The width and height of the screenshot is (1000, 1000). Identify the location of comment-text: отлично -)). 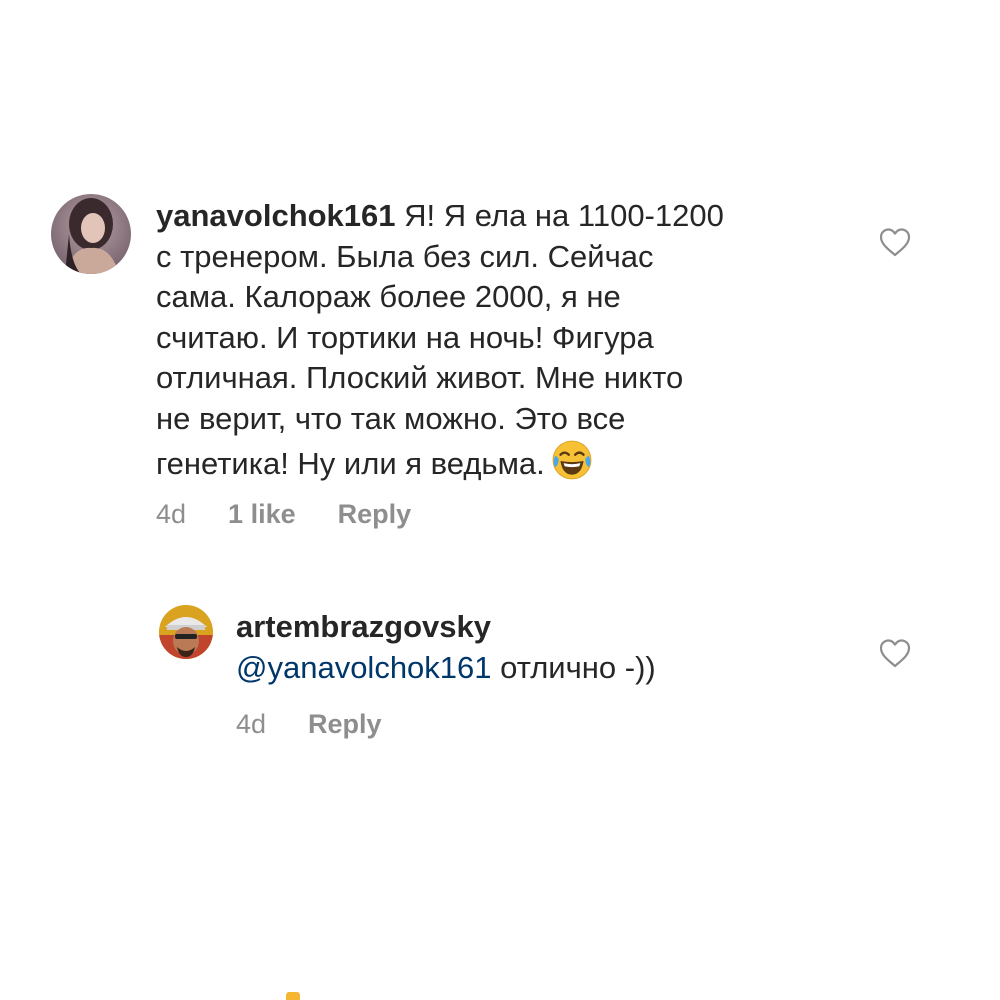
(573, 667).